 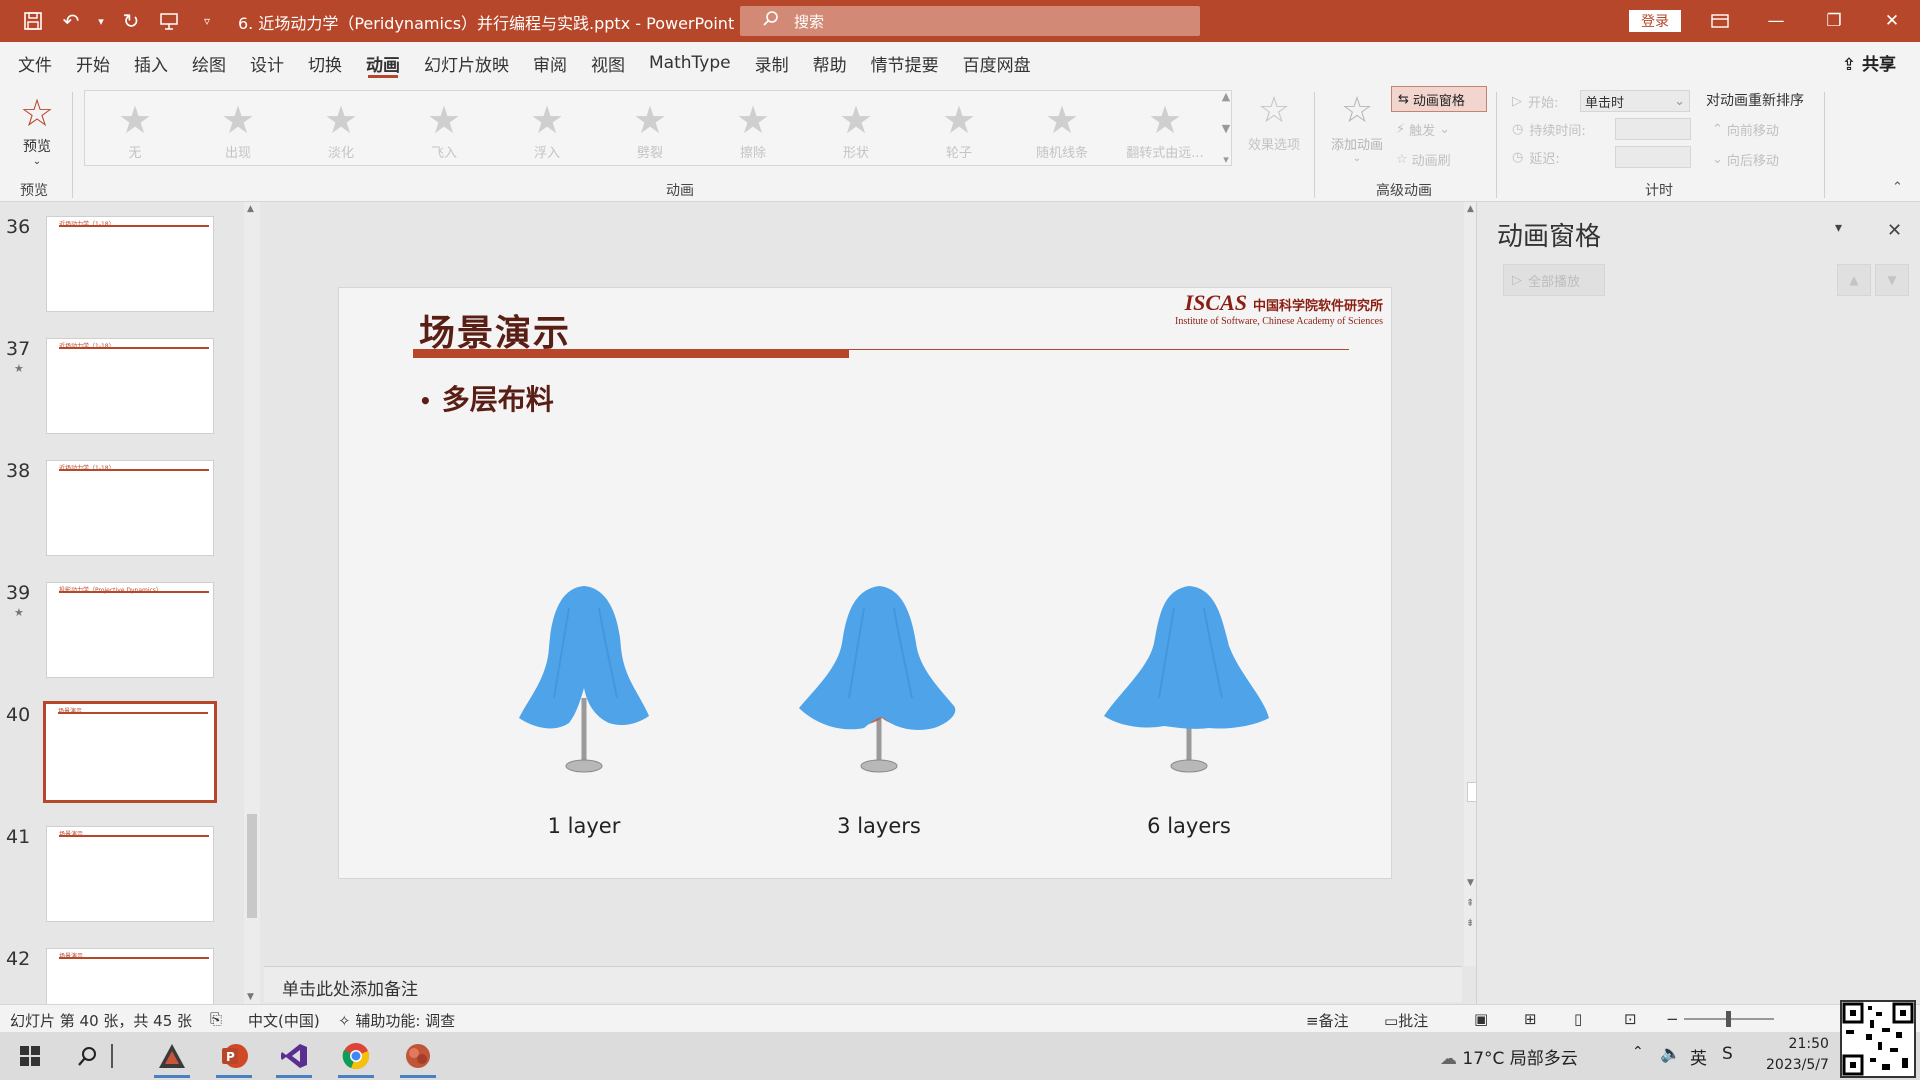 What do you see at coordinates (209, 63) in the screenshot?
I see `tab-3: 绘图` at bounding box center [209, 63].